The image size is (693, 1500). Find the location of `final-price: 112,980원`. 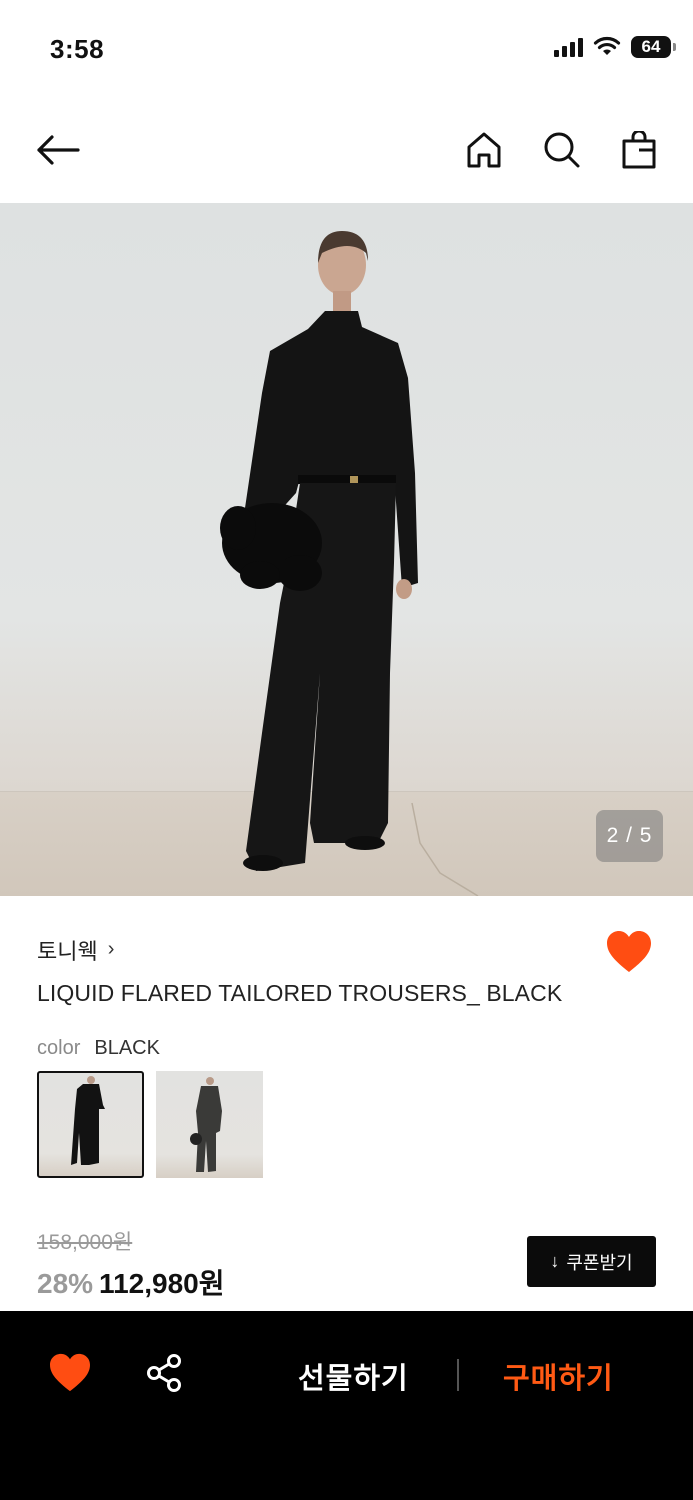

final-price: 112,980원 is located at coordinates (162, 1283).